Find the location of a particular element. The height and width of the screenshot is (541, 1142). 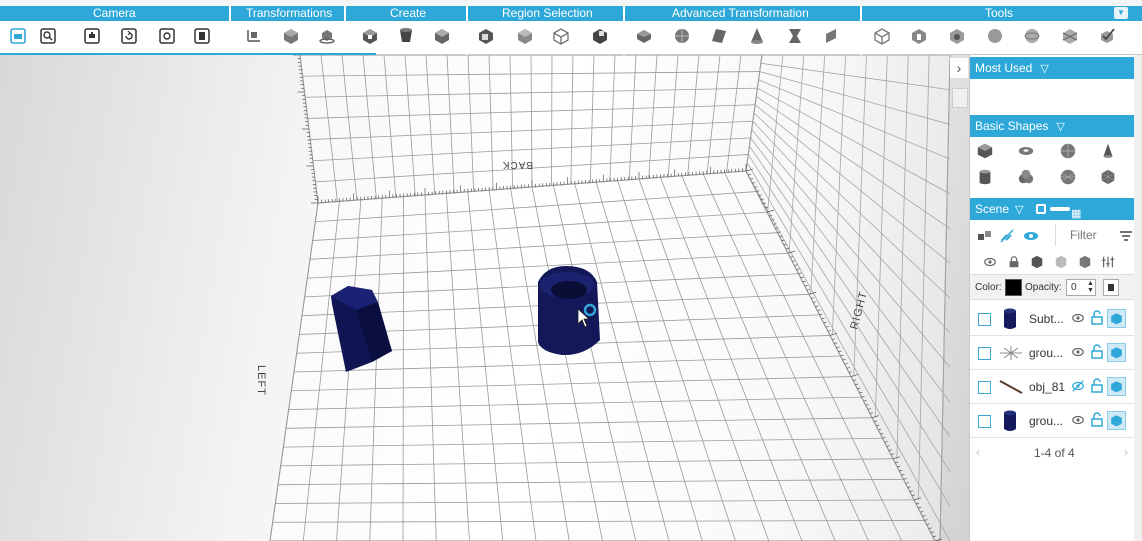

opacity-stepper-icon: ▲ ▼ is located at coordinates (1090, 287).